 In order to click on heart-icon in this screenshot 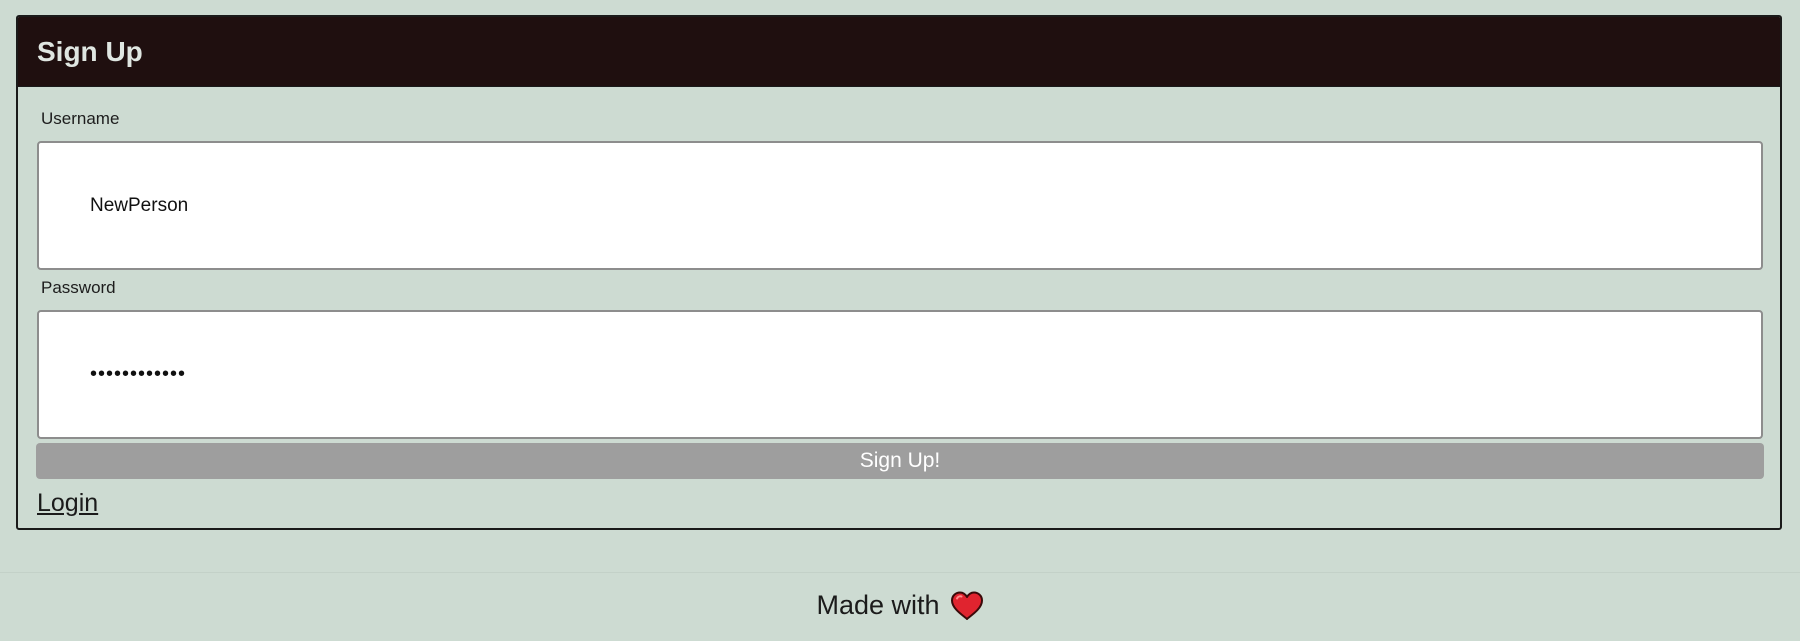, I will do `click(967, 606)`.